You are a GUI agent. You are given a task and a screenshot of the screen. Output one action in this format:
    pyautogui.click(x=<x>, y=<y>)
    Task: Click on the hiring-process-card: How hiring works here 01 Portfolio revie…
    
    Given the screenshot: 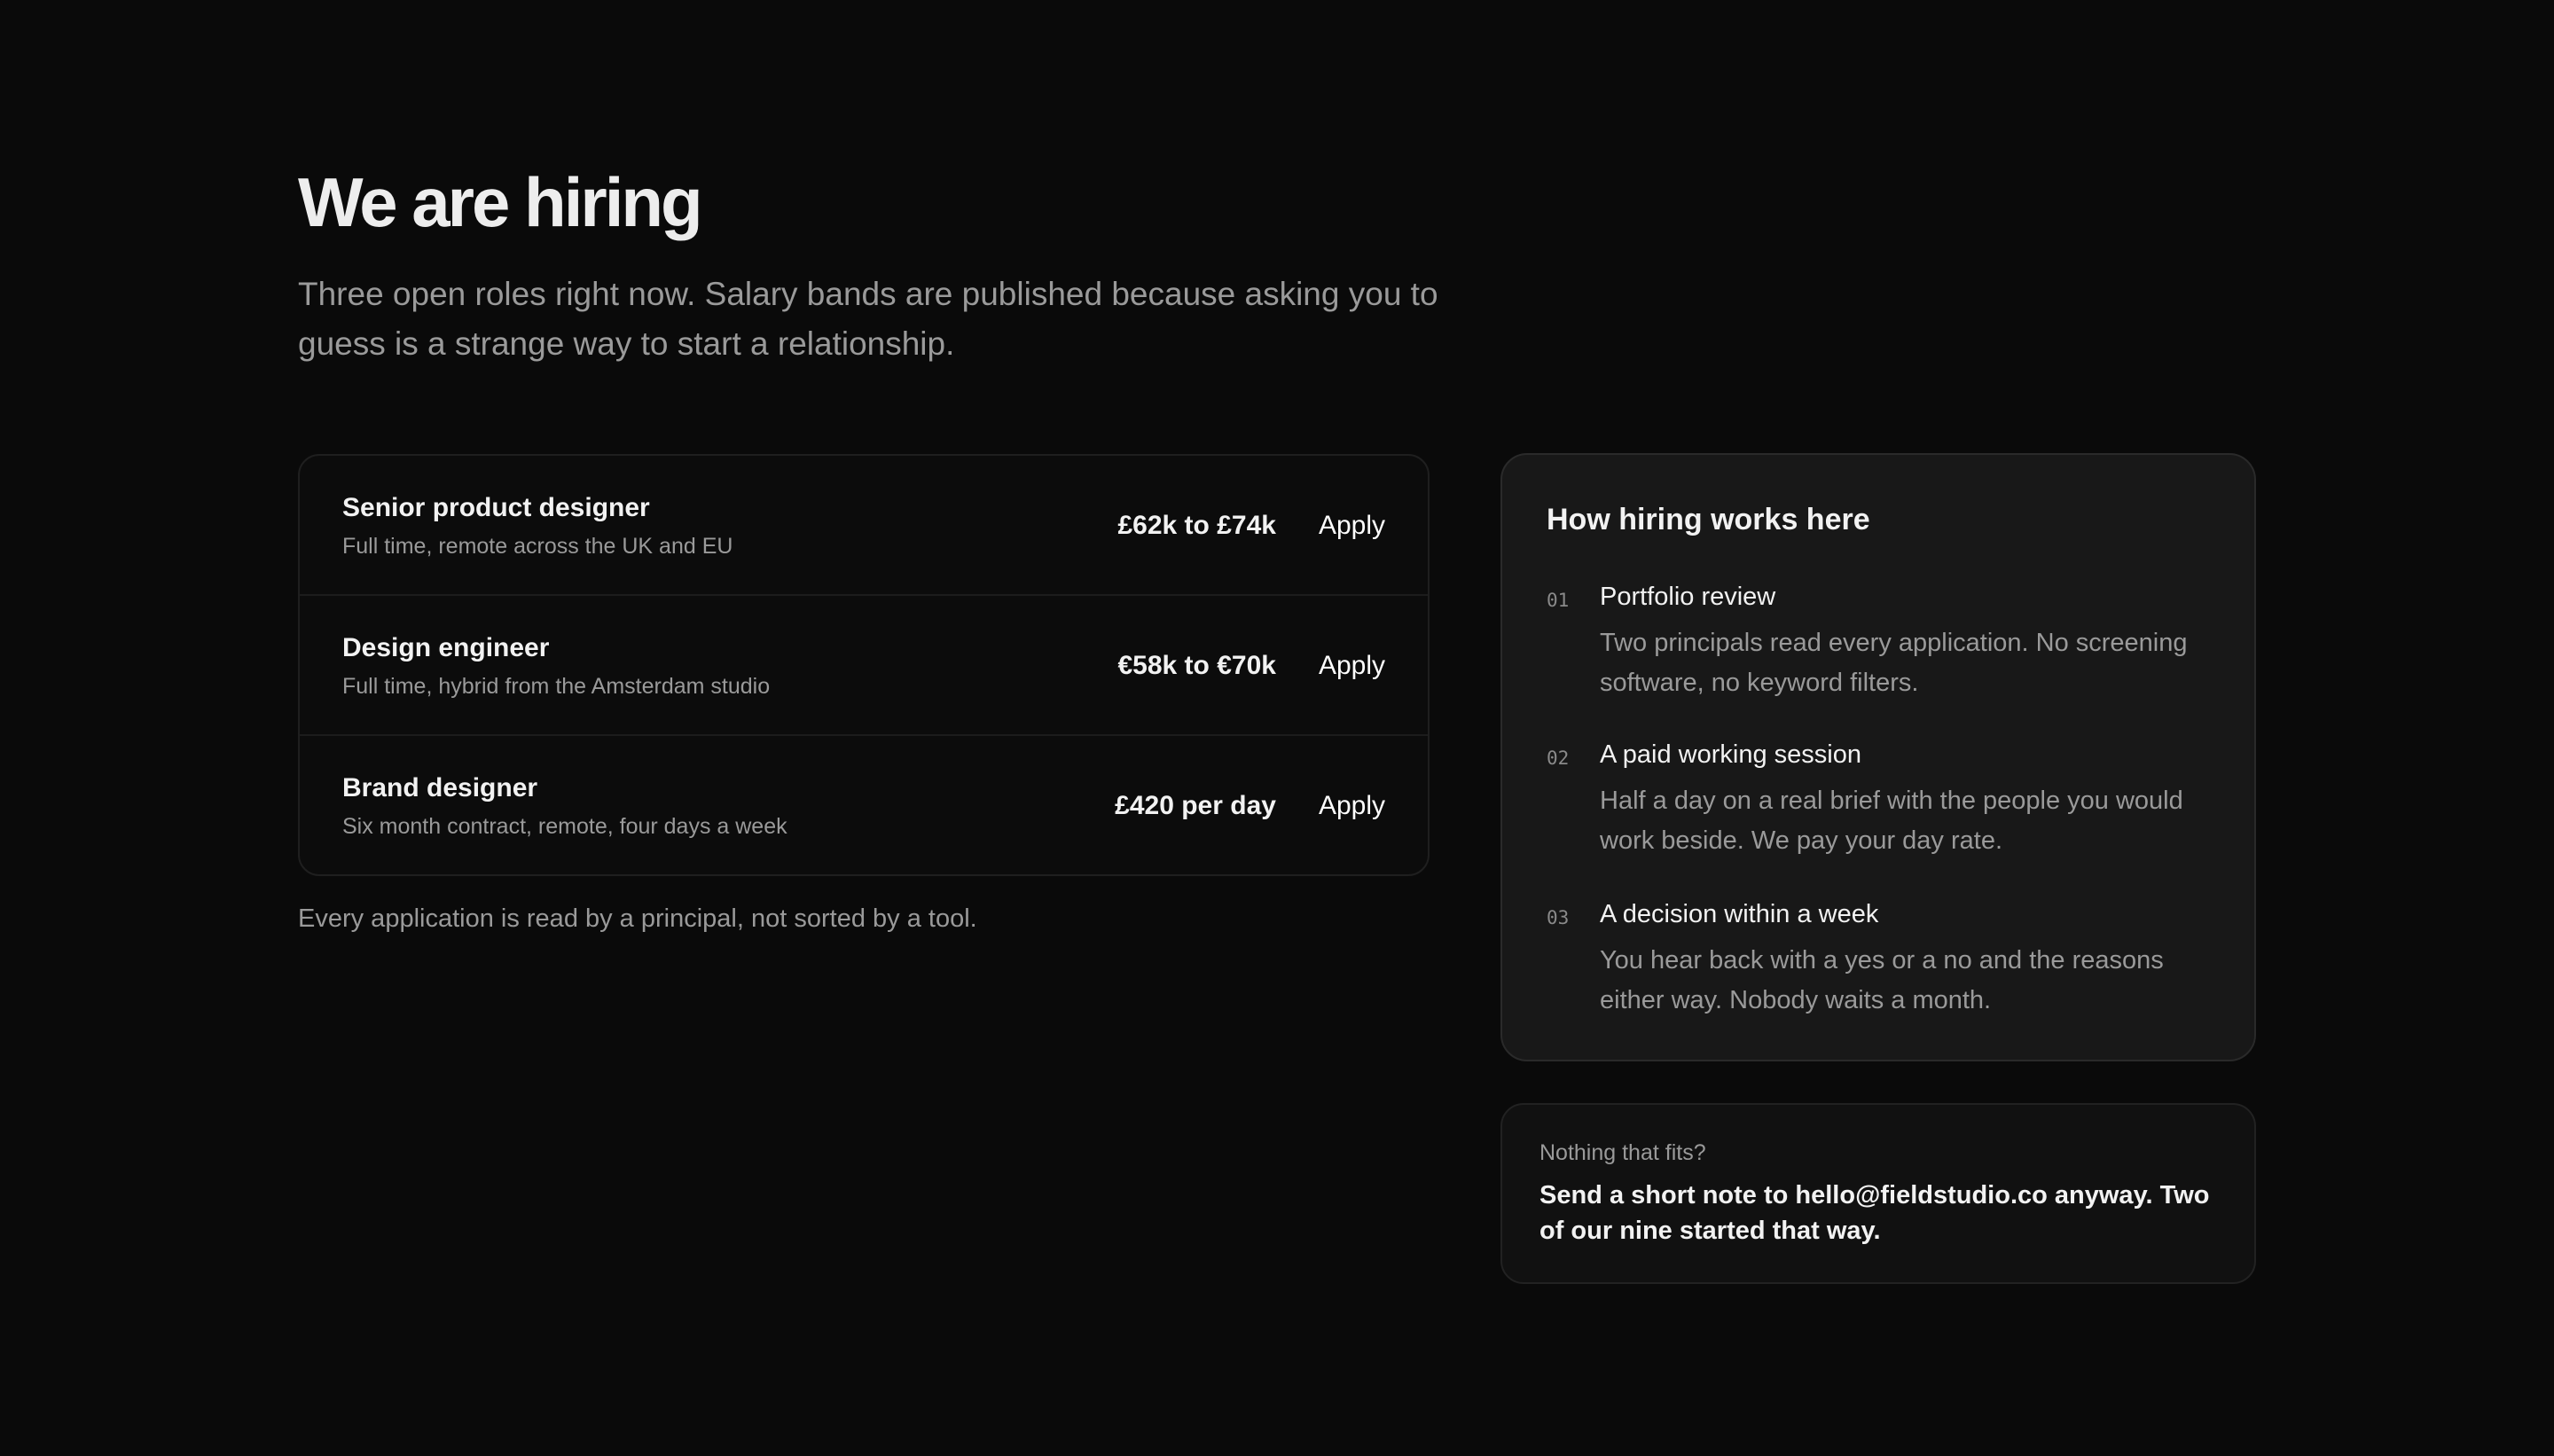 What is the action you would take?
    pyautogui.click(x=1878, y=757)
    